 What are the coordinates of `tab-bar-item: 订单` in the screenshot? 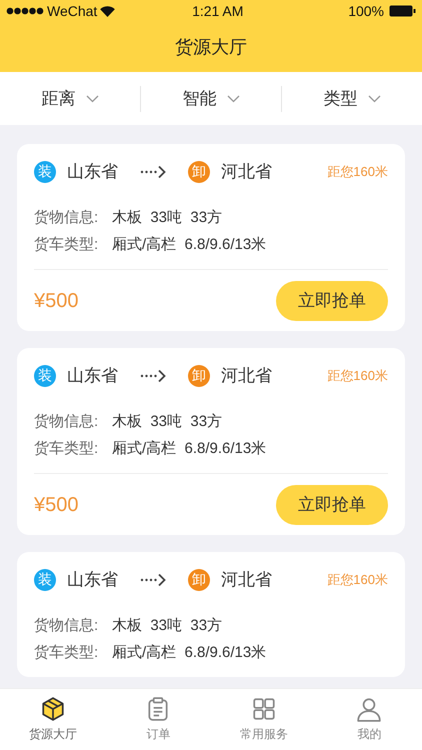 It's located at (158, 719).